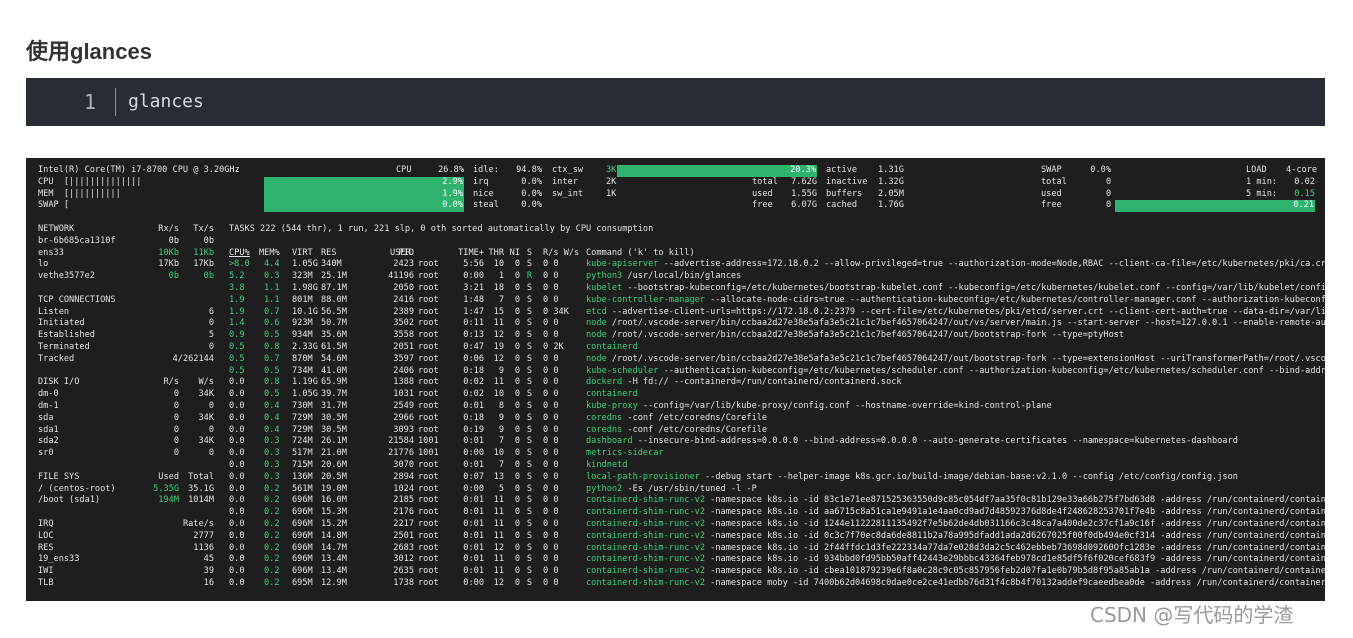 This screenshot has width=1353, height=638. What do you see at coordinates (201, 488) in the screenshot?
I see `fs-total: 35.1G` at bounding box center [201, 488].